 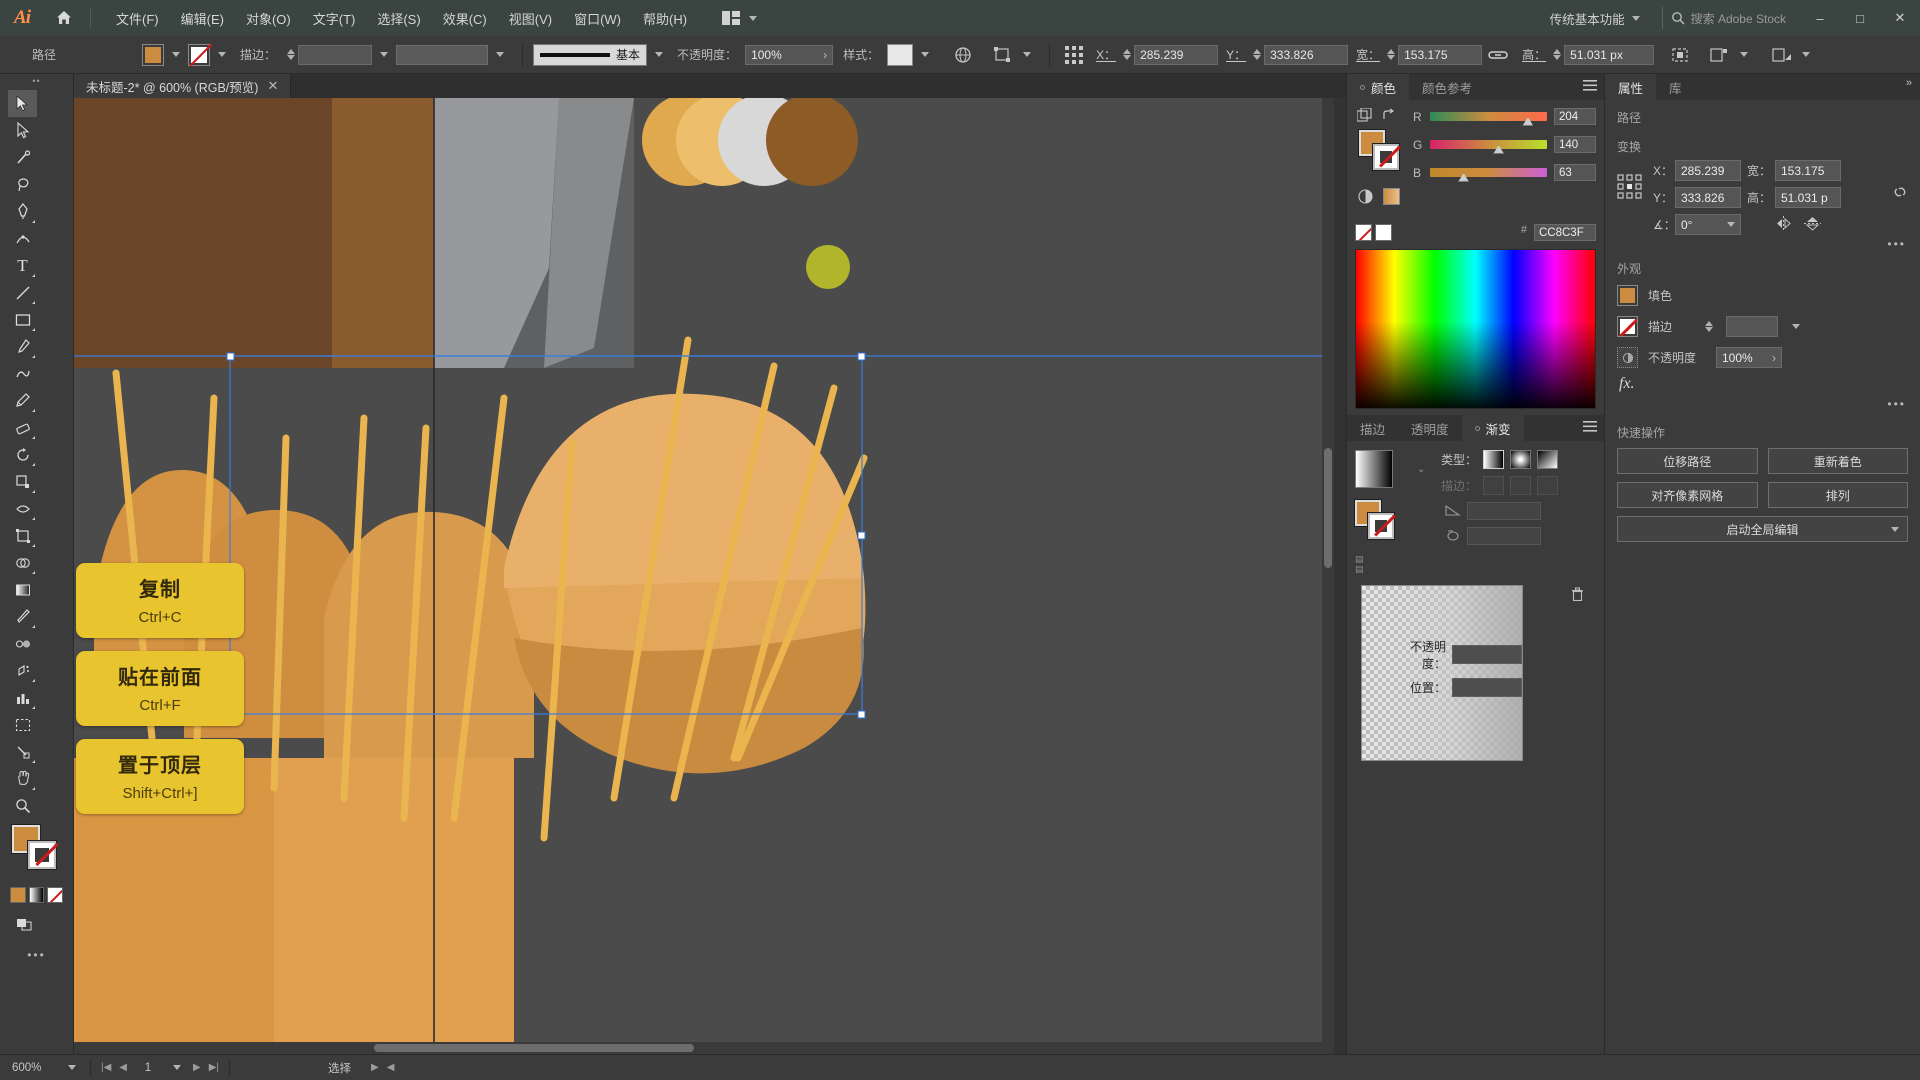 What do you see at coordinates (36, 955) in the screenshot?
I see `more-tools-icon: •••` at bounding box center [36, 955].